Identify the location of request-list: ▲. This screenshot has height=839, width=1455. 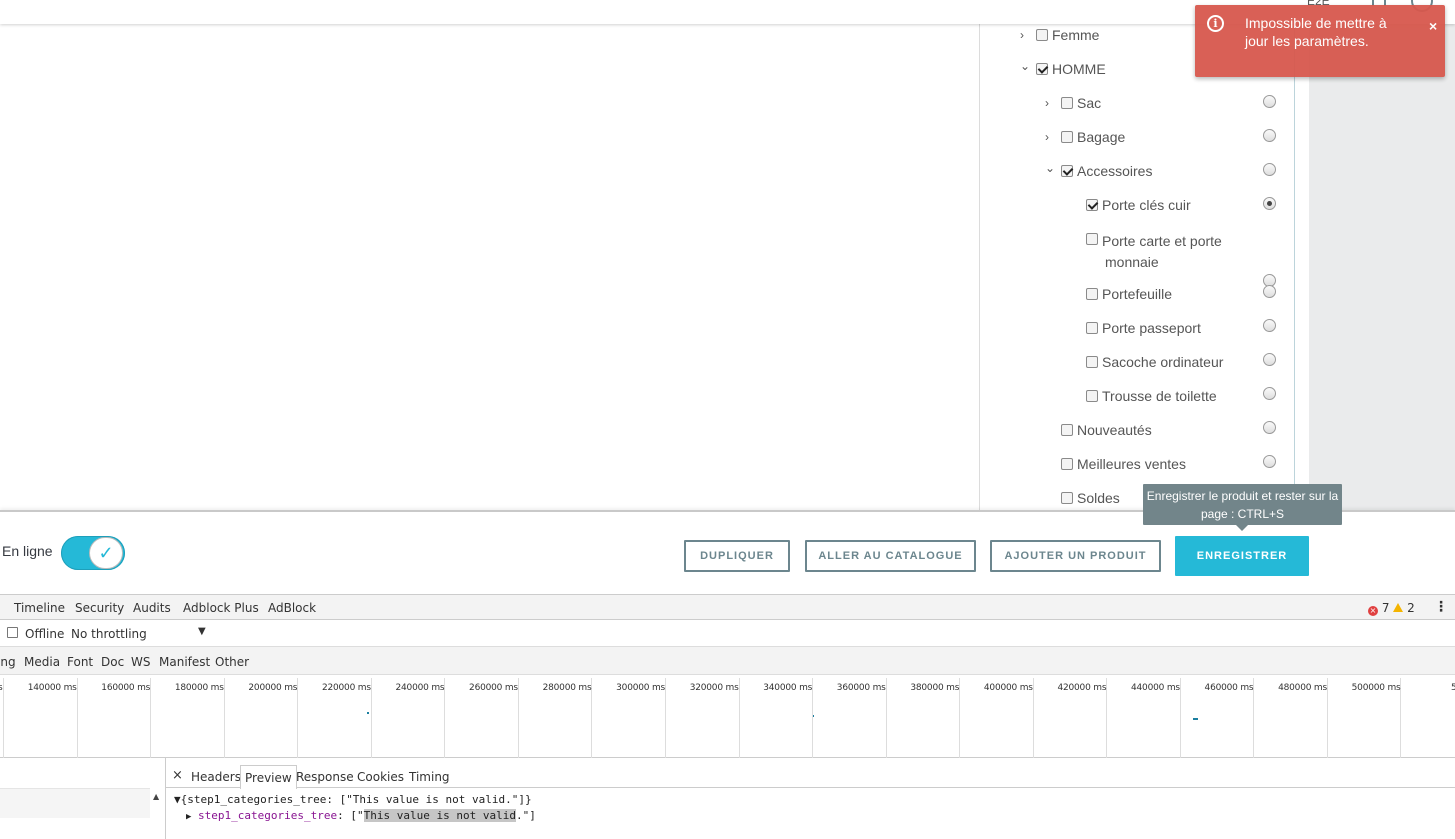
(83, 798).